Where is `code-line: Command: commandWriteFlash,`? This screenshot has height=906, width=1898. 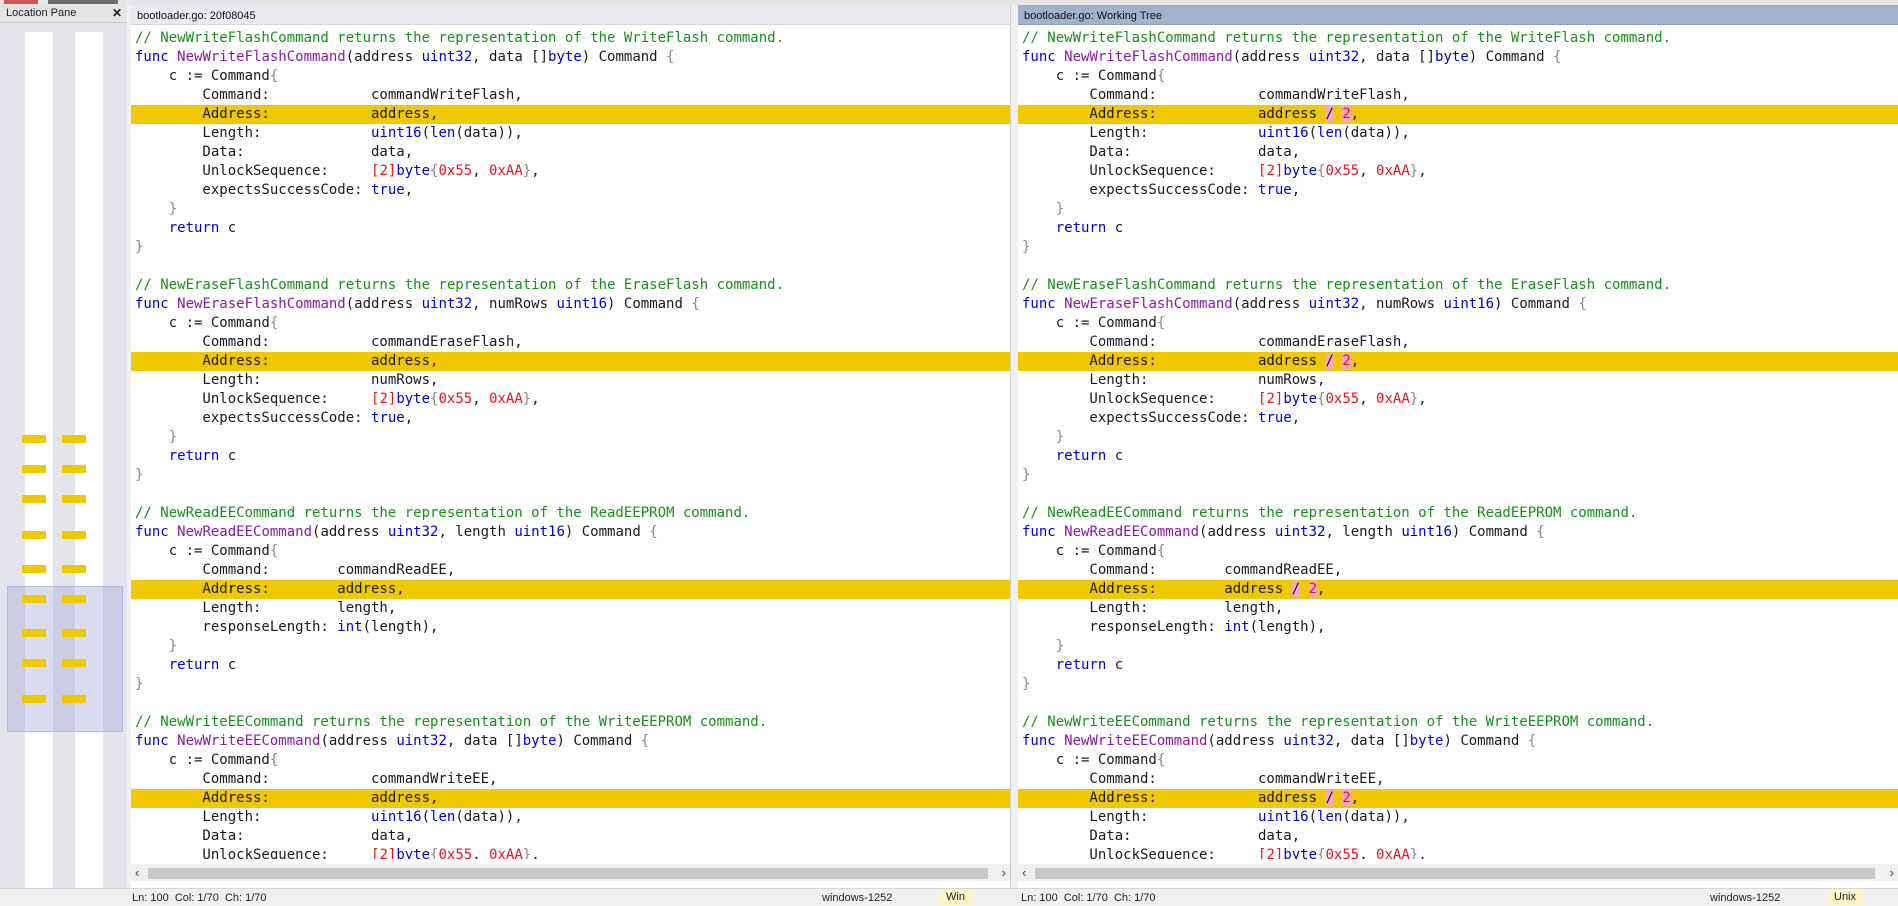
code-line: Command: commandWriteFlash, is located at coordinates (570, 95).